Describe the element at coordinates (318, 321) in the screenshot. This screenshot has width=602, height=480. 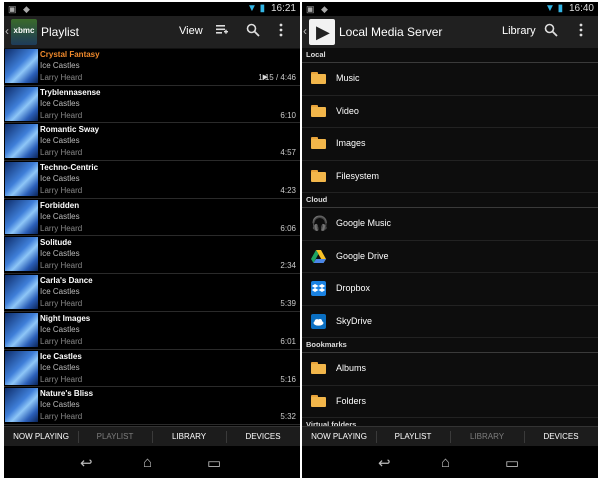
I see `skydrive-icon` at that location.